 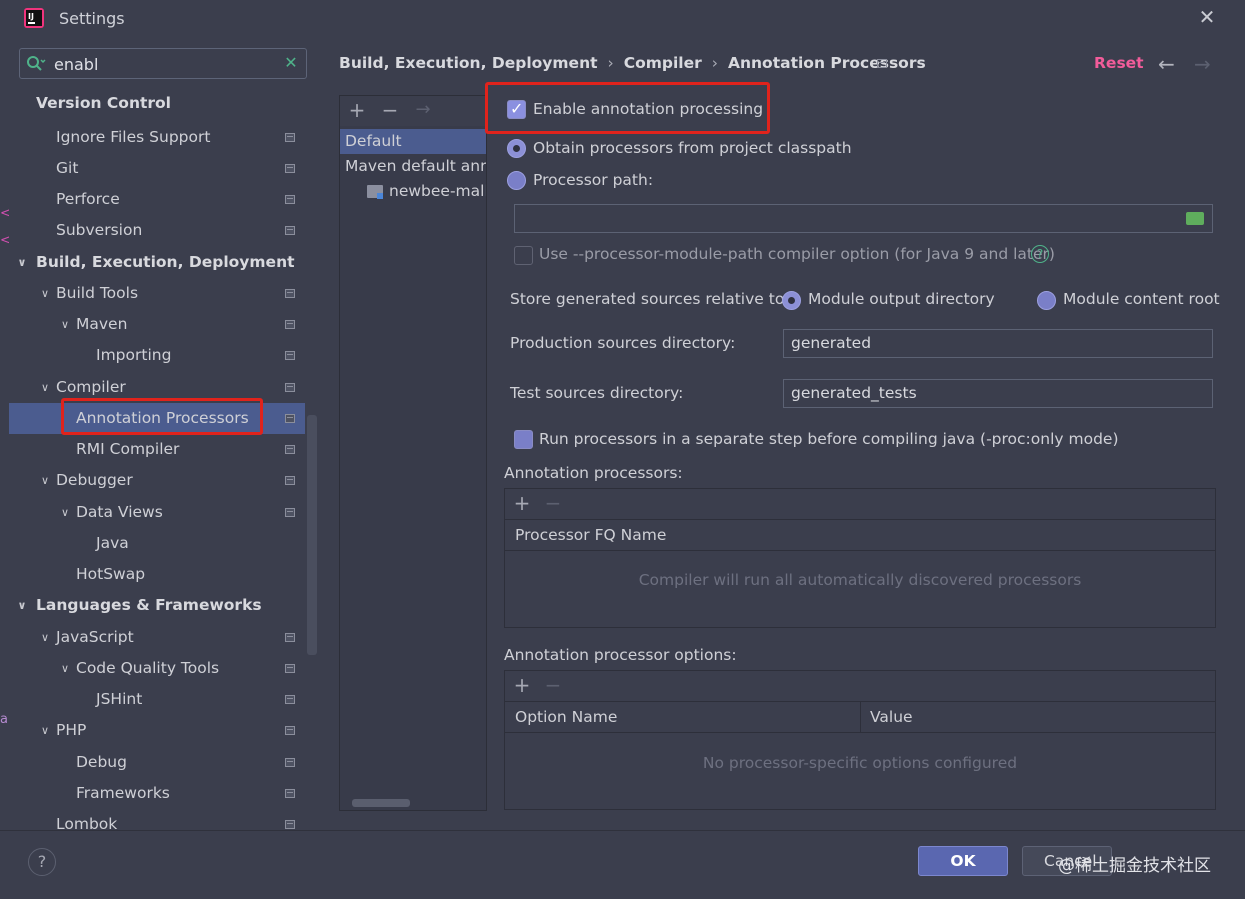 I want to click on value-column: Value, so click(x=891, y=717).